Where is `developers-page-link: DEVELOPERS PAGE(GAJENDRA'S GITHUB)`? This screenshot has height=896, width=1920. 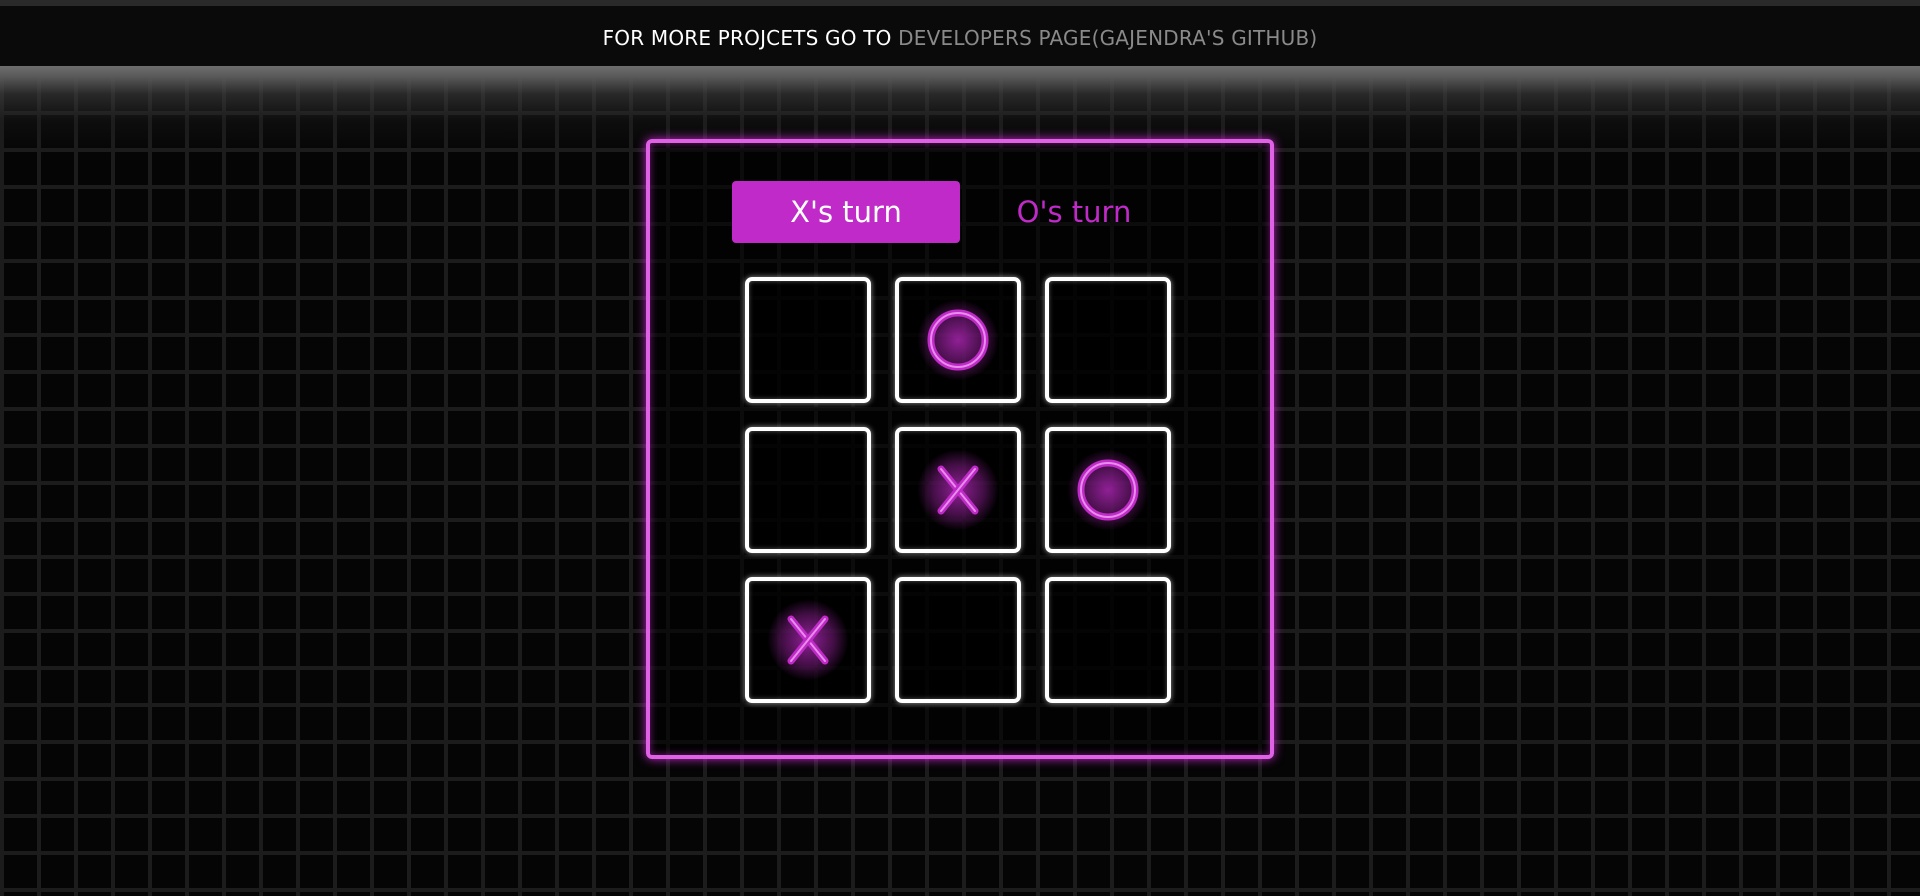 developers-page-link: DEVELOPERS PAGE(GAJENDRA'S GITHUB) is located at coordinates (1107, 38).